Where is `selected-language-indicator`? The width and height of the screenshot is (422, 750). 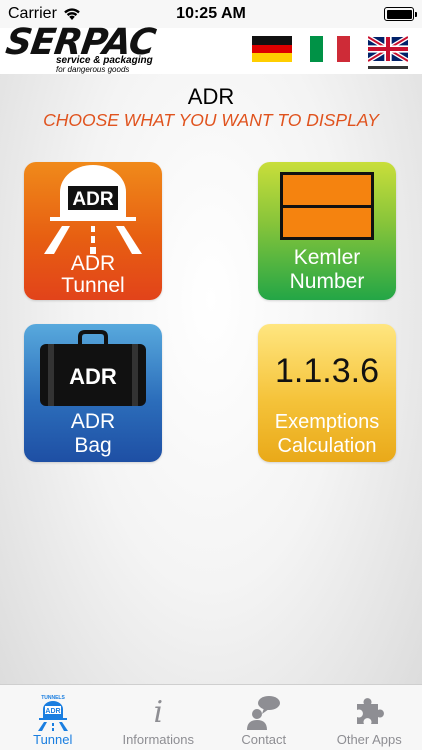
selected-language-indicator is located at coordinates (388, 52).